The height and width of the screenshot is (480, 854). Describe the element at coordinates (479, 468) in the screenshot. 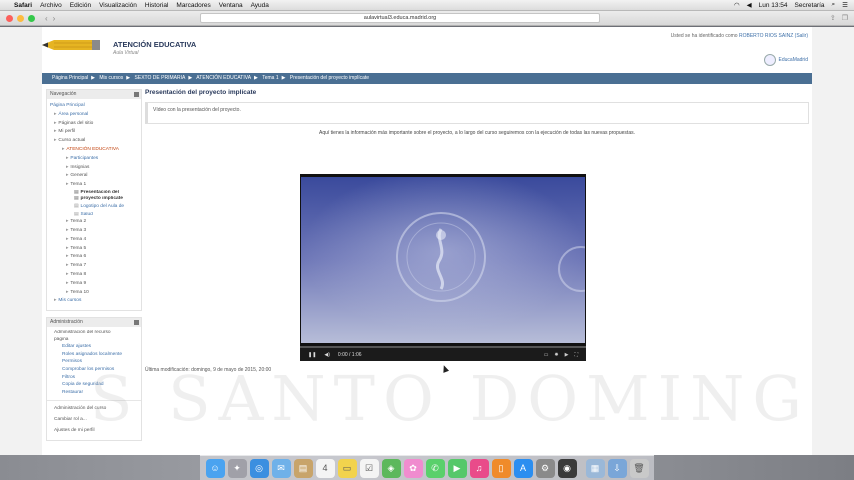

I see `itunes-icon: ♫` at that location.